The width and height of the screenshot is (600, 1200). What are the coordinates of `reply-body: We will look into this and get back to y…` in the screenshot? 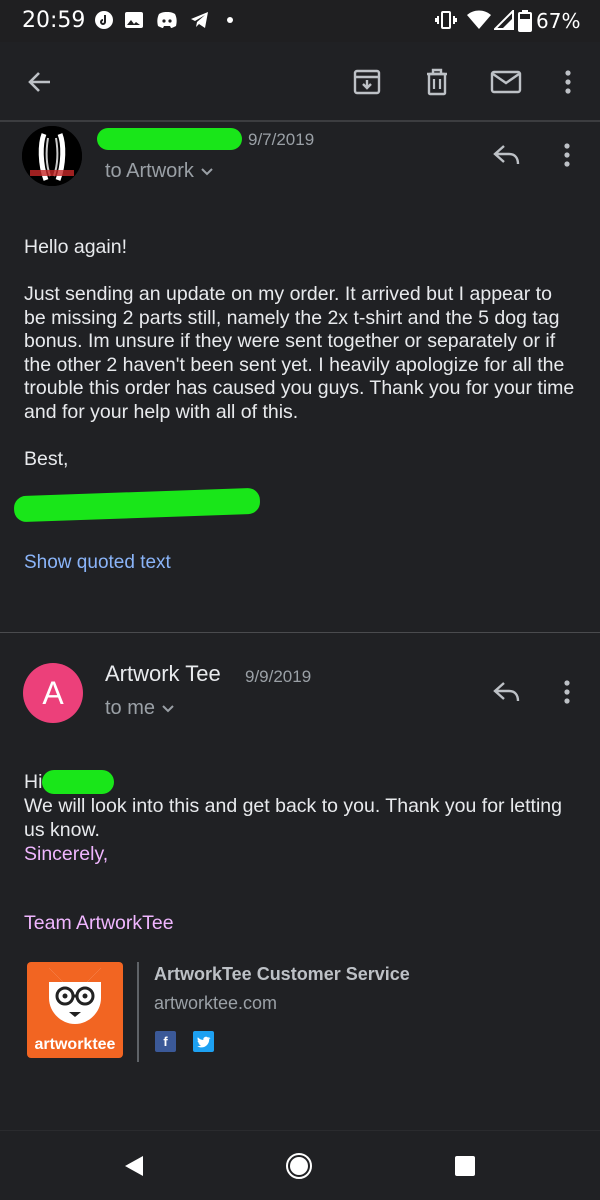 It's located at (296, 818).